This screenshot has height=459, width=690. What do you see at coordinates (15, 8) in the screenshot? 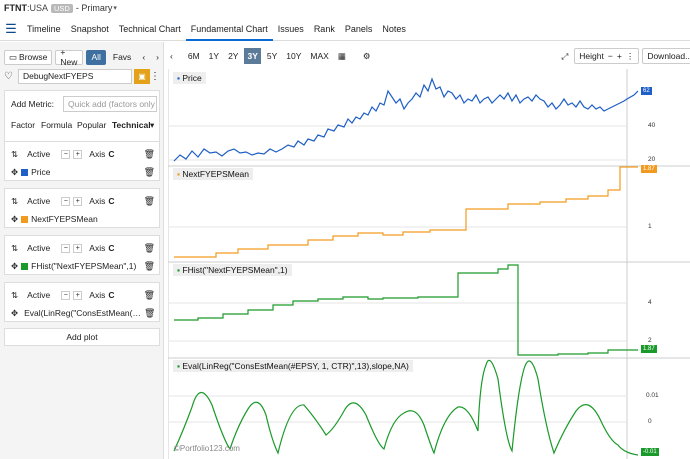
I see `ticker-symbol: FTNT` at bounding box center [15, 8].